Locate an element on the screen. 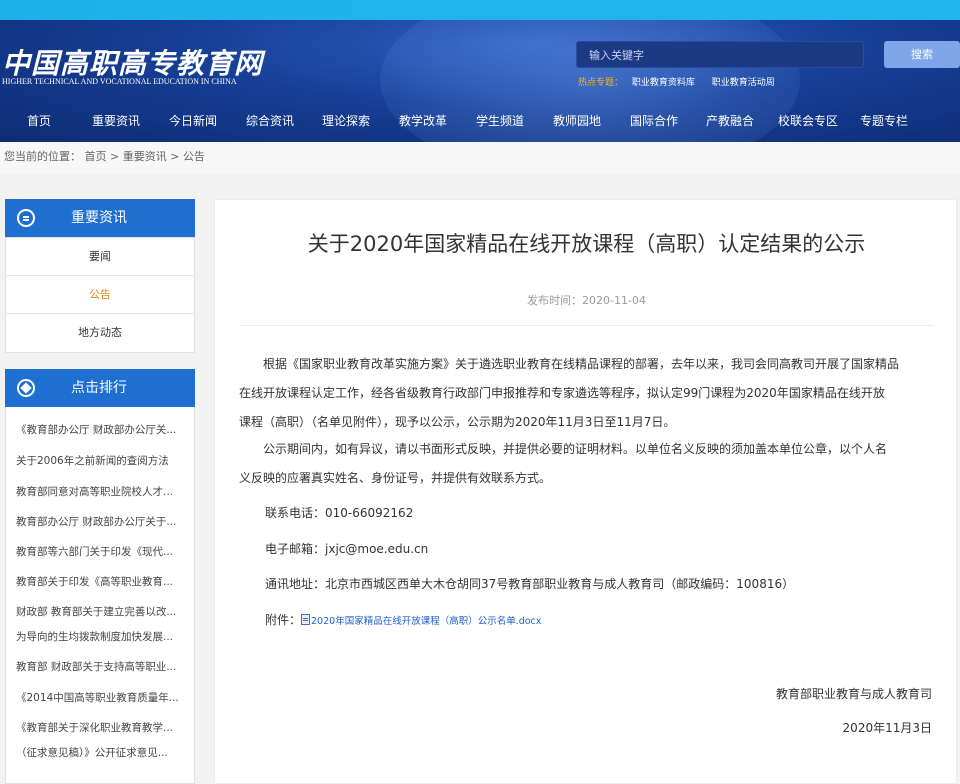 Image resolution: width=960 pixels, height=784 pixels. top-strip is located at coordinates (480, 10).